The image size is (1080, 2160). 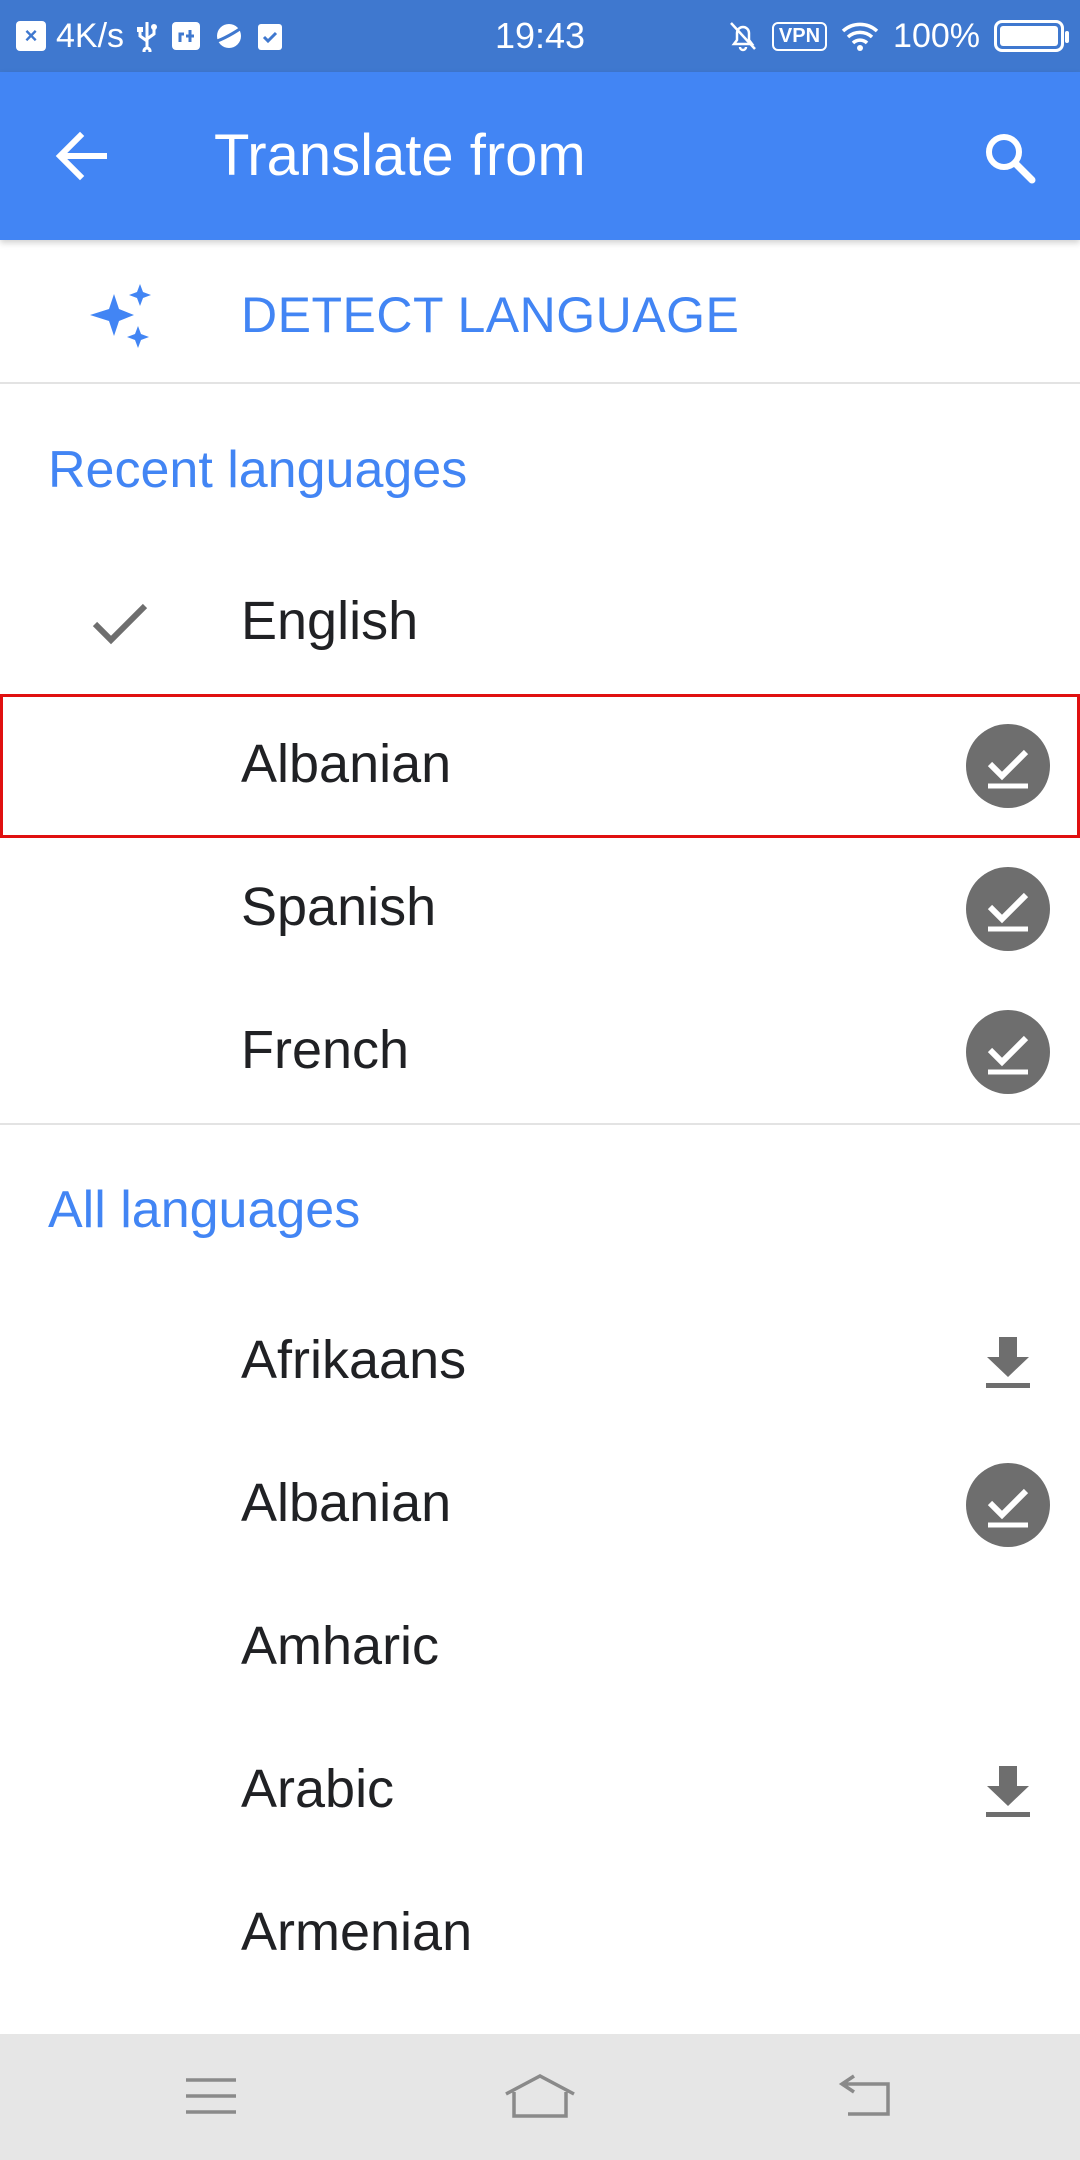 What do you see at coordinates (540, 766) in the screenshot?
I see `recent-item-albanian: Albanian` at bounding box center [540, 766].